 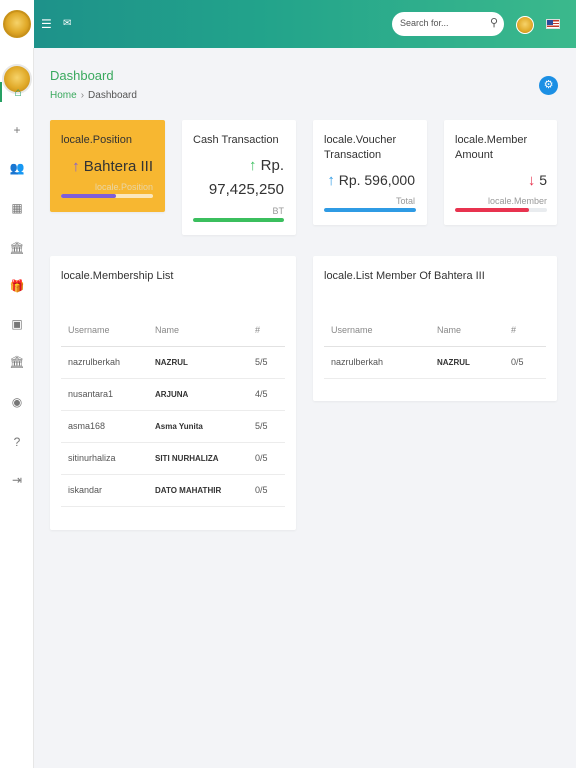 I want to click on table-row: sitinurhaliza SITI NURHALIZA 0/5, so click(x=173, y=458).